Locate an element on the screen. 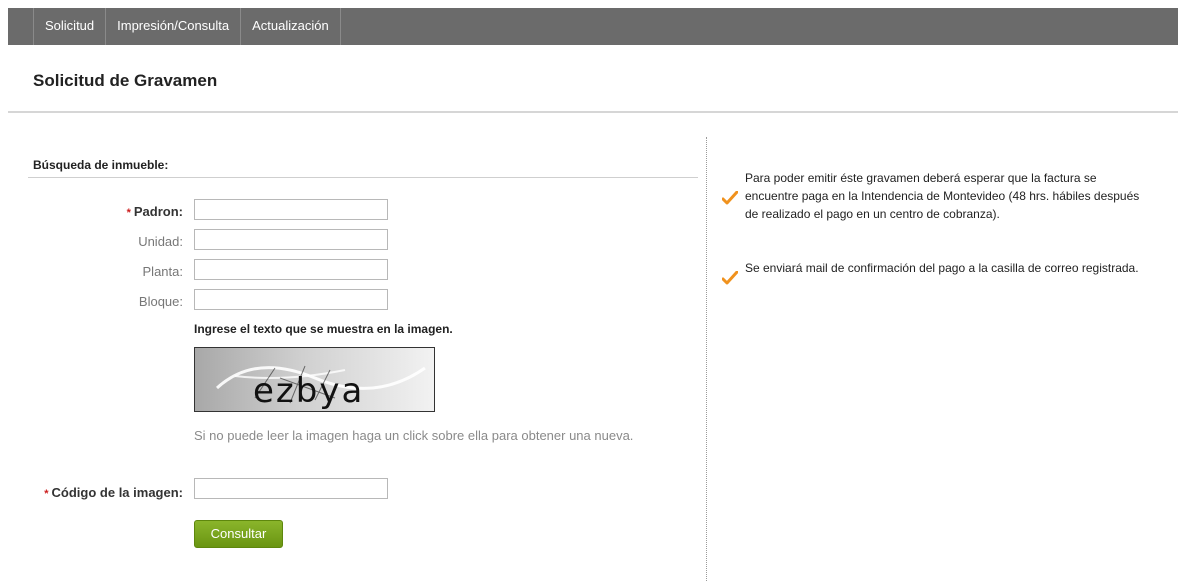 The height and width of the screenshot is (581, 1178). planta-input is located at coordinates (291, 269).